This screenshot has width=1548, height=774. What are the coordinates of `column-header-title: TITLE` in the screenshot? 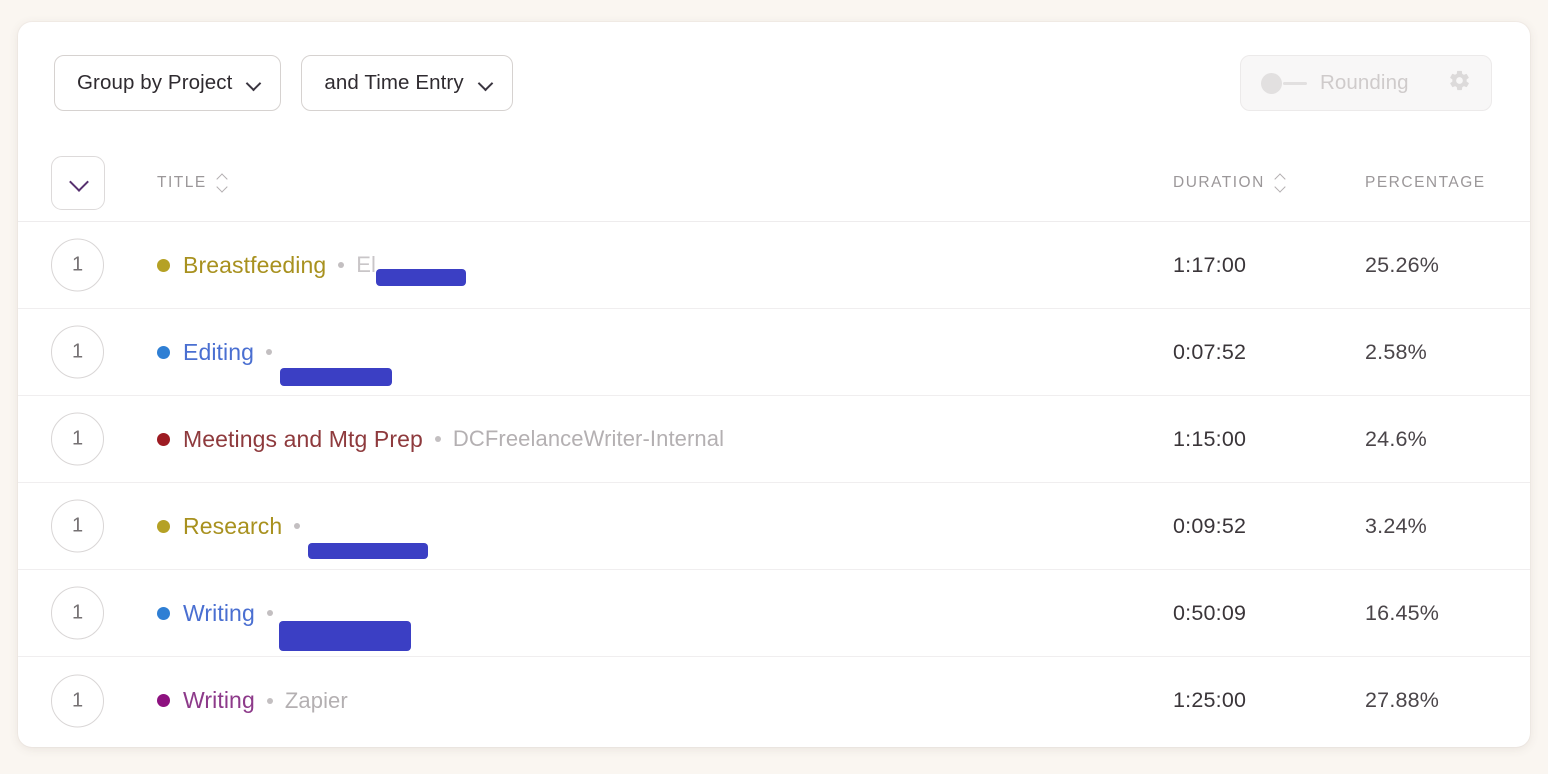 It's located at (192, 183).